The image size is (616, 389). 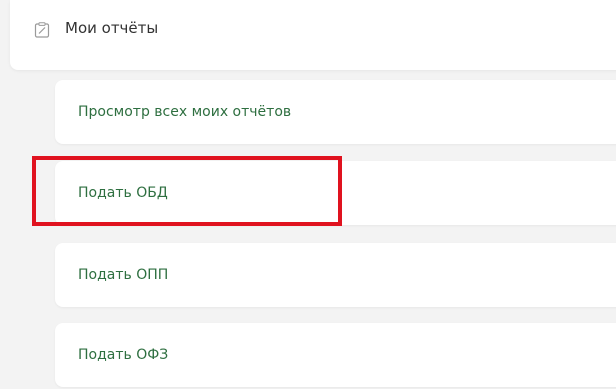 I want to click on submenu-item-submit-obd: Подать ОБД, so click(x=335, y=193).